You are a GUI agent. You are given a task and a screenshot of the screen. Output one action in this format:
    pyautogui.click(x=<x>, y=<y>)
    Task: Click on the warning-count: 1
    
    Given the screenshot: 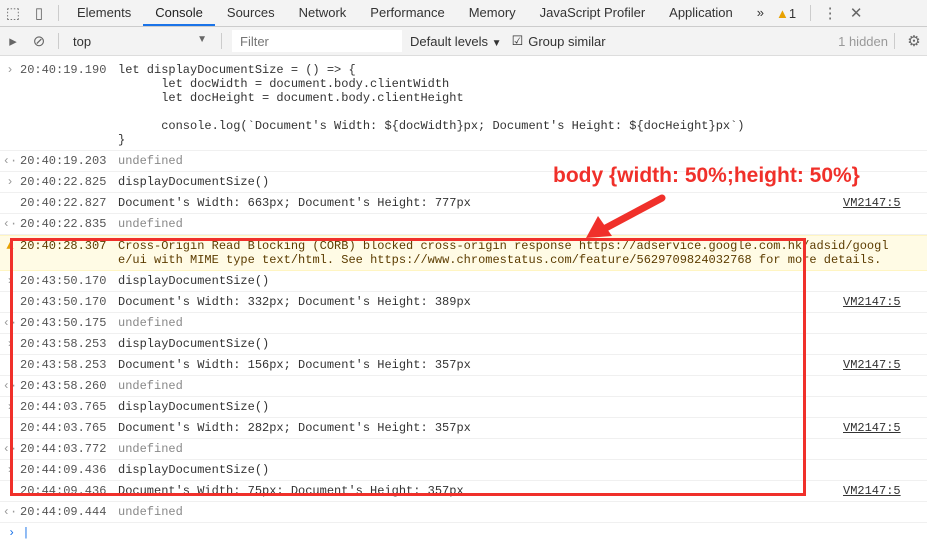 What is the action you would take?
    pyautogui.click(x=792, y=13)
    